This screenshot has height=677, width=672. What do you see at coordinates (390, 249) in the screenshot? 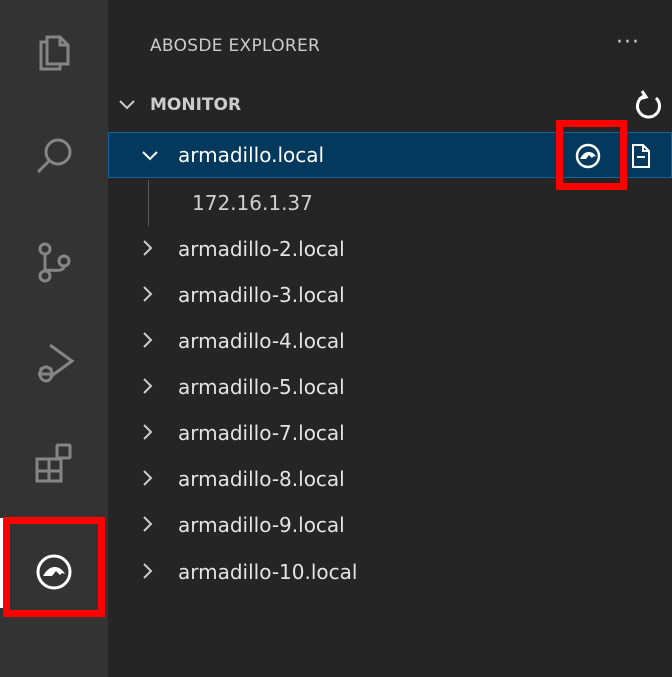
I see `tree-row-device: armadillo-2.local` at bounding box center [390, 249].